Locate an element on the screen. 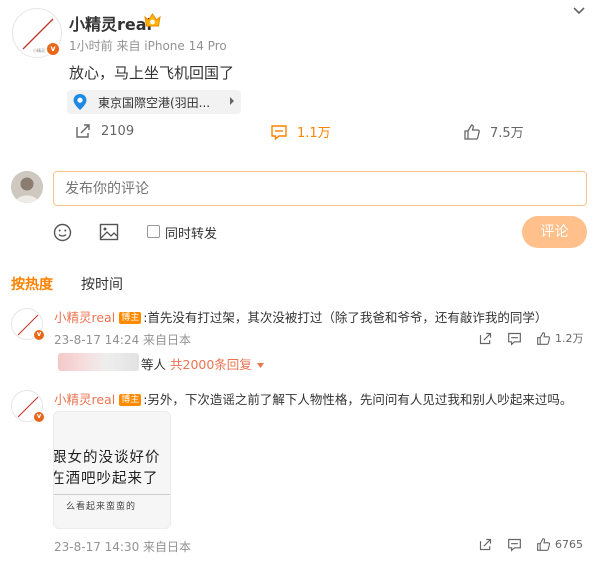 This screenshot has width=600, height=564. comment-text: :首先没有打过架，其次没被打过（除了我爸和爷爷，还有敲诈我的同学） is located at coordinates (345, 317).